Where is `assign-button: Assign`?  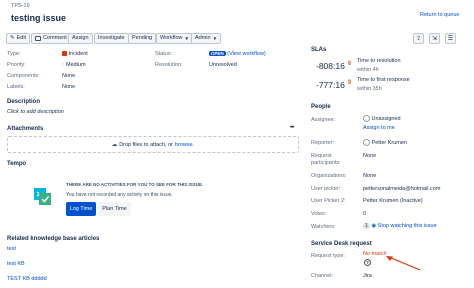 assign-button: Assign is located at coordinates (80, 38).